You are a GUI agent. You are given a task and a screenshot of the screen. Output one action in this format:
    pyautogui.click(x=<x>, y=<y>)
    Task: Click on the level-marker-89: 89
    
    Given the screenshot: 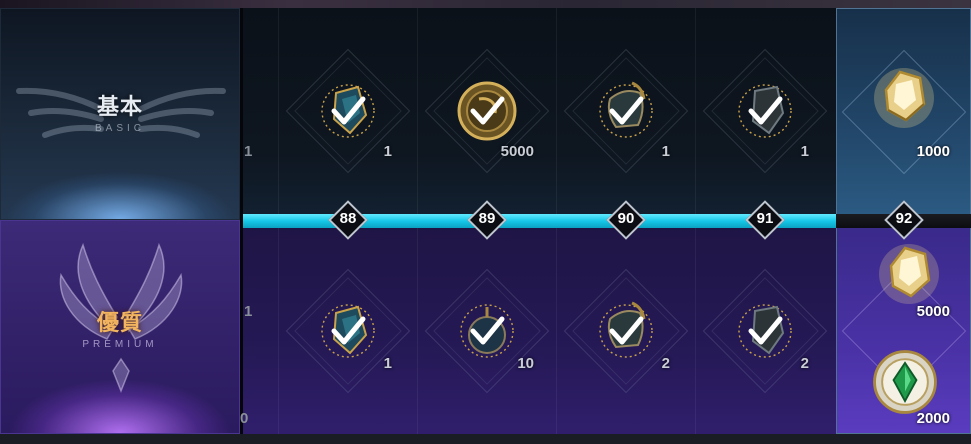 What is the action you would take?
    pyautogui.click(x=487, y=218)
    